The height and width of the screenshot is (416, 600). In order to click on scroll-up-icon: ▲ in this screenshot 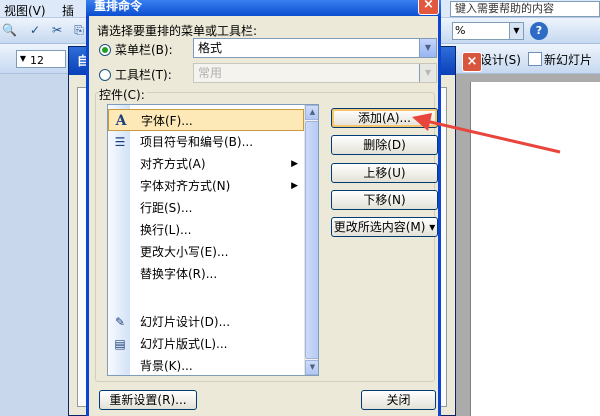, I will do `click(311, 112)`.